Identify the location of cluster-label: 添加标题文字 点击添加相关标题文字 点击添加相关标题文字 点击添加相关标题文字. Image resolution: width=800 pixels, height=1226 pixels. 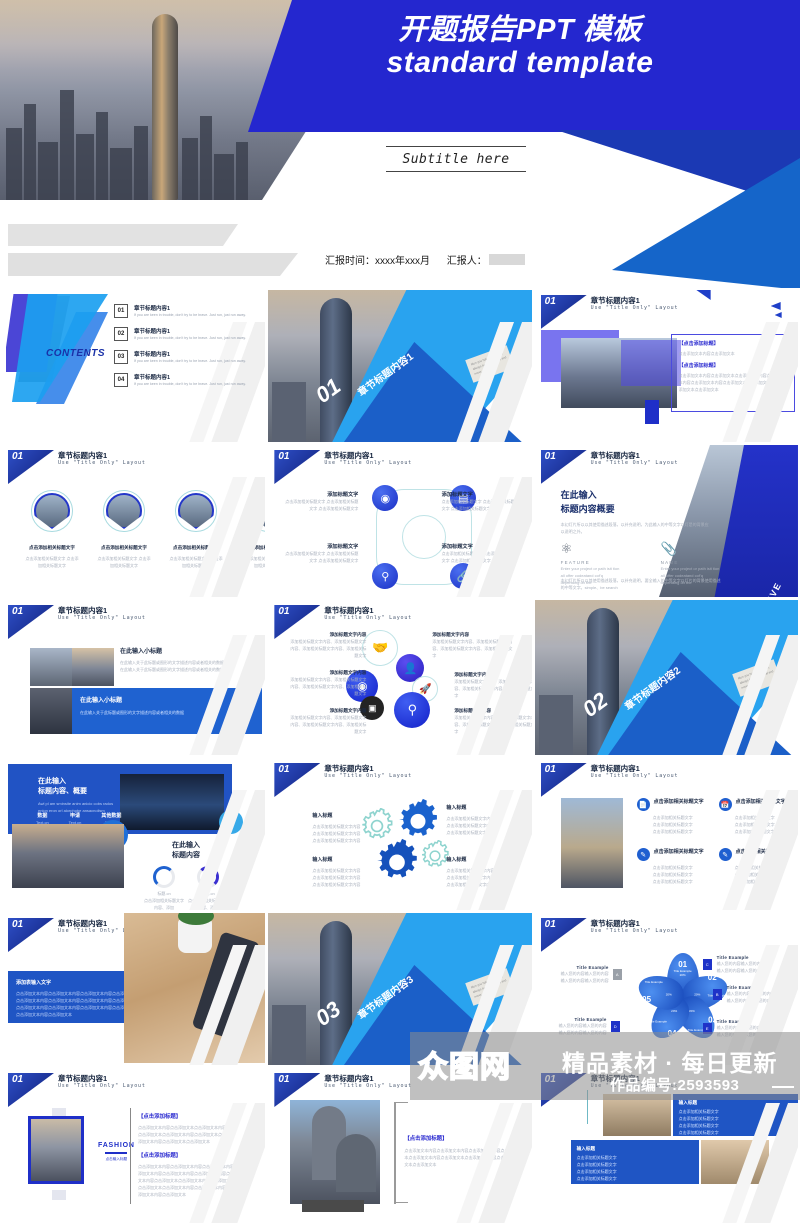
(480, 553).